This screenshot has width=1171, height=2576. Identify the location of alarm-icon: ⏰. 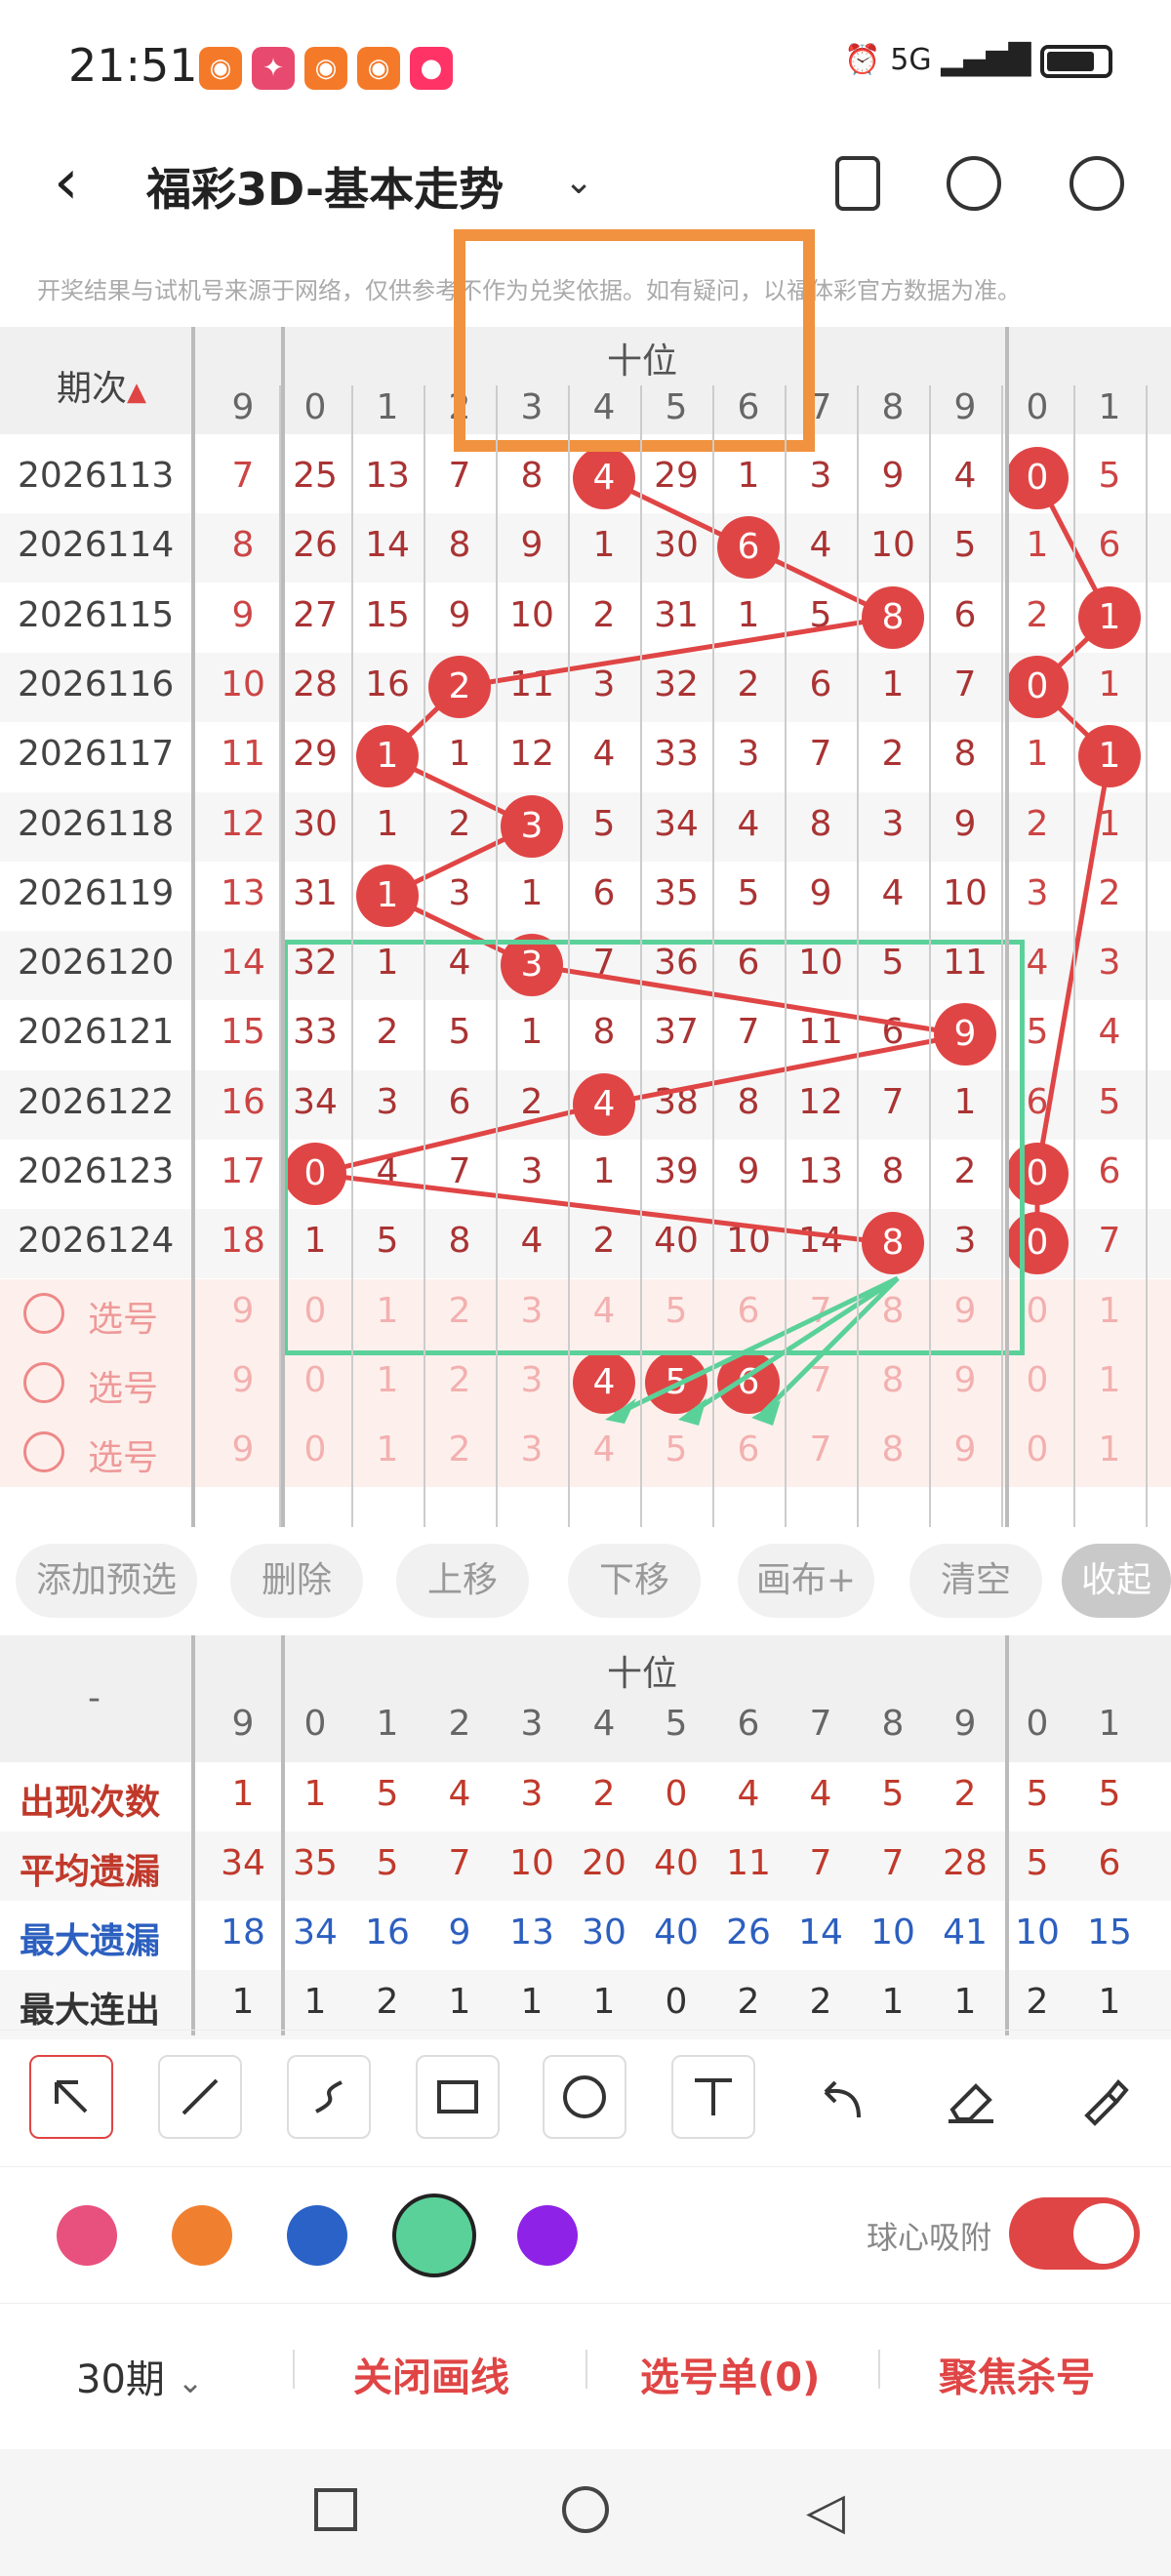
(862, 60).